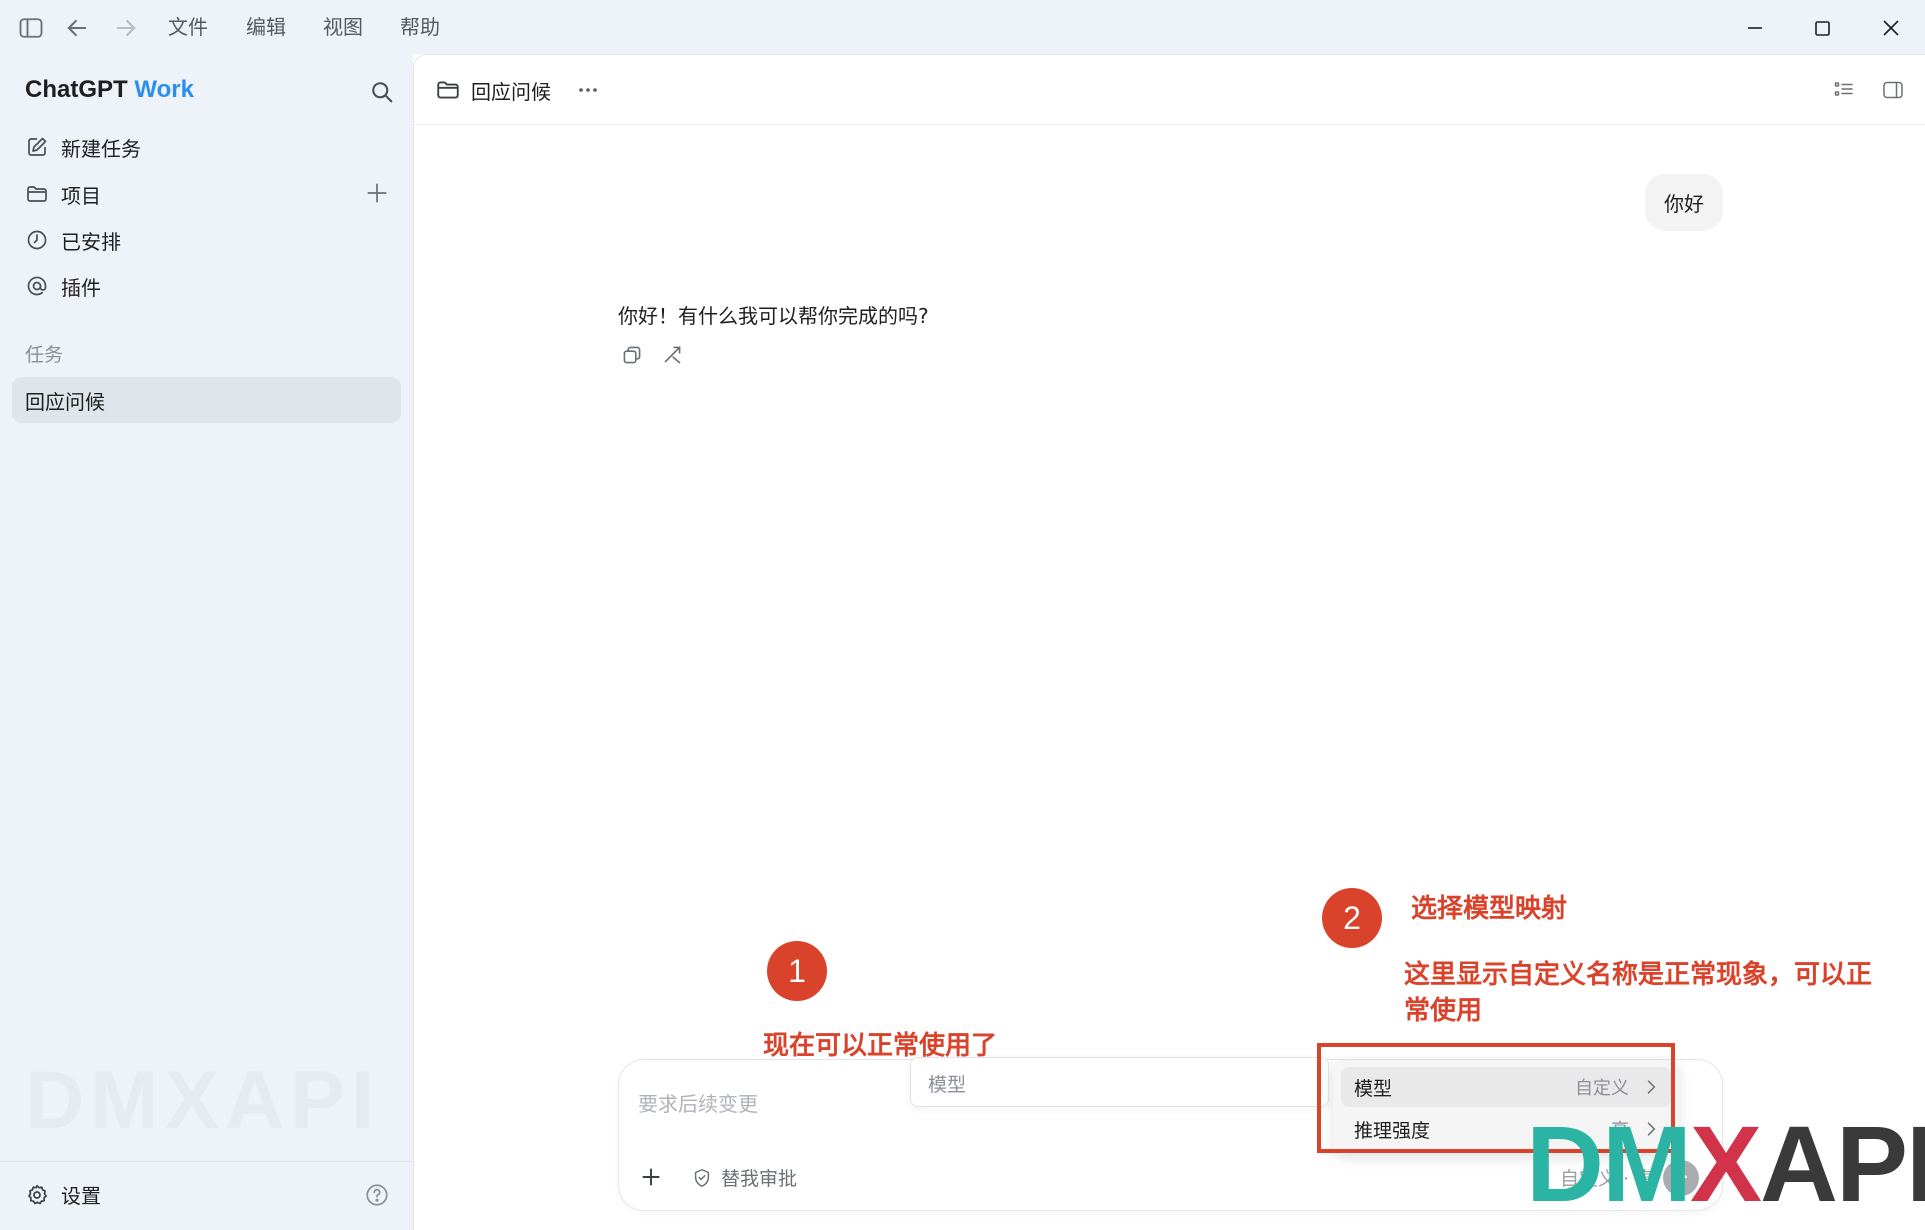 Image resolution: width=1925 pixels, height=1230 pixels. What do you see at coordinates (206, 1161) in the screenshot?
I see `sidebar-divider` at bounding box center [206, 1161].